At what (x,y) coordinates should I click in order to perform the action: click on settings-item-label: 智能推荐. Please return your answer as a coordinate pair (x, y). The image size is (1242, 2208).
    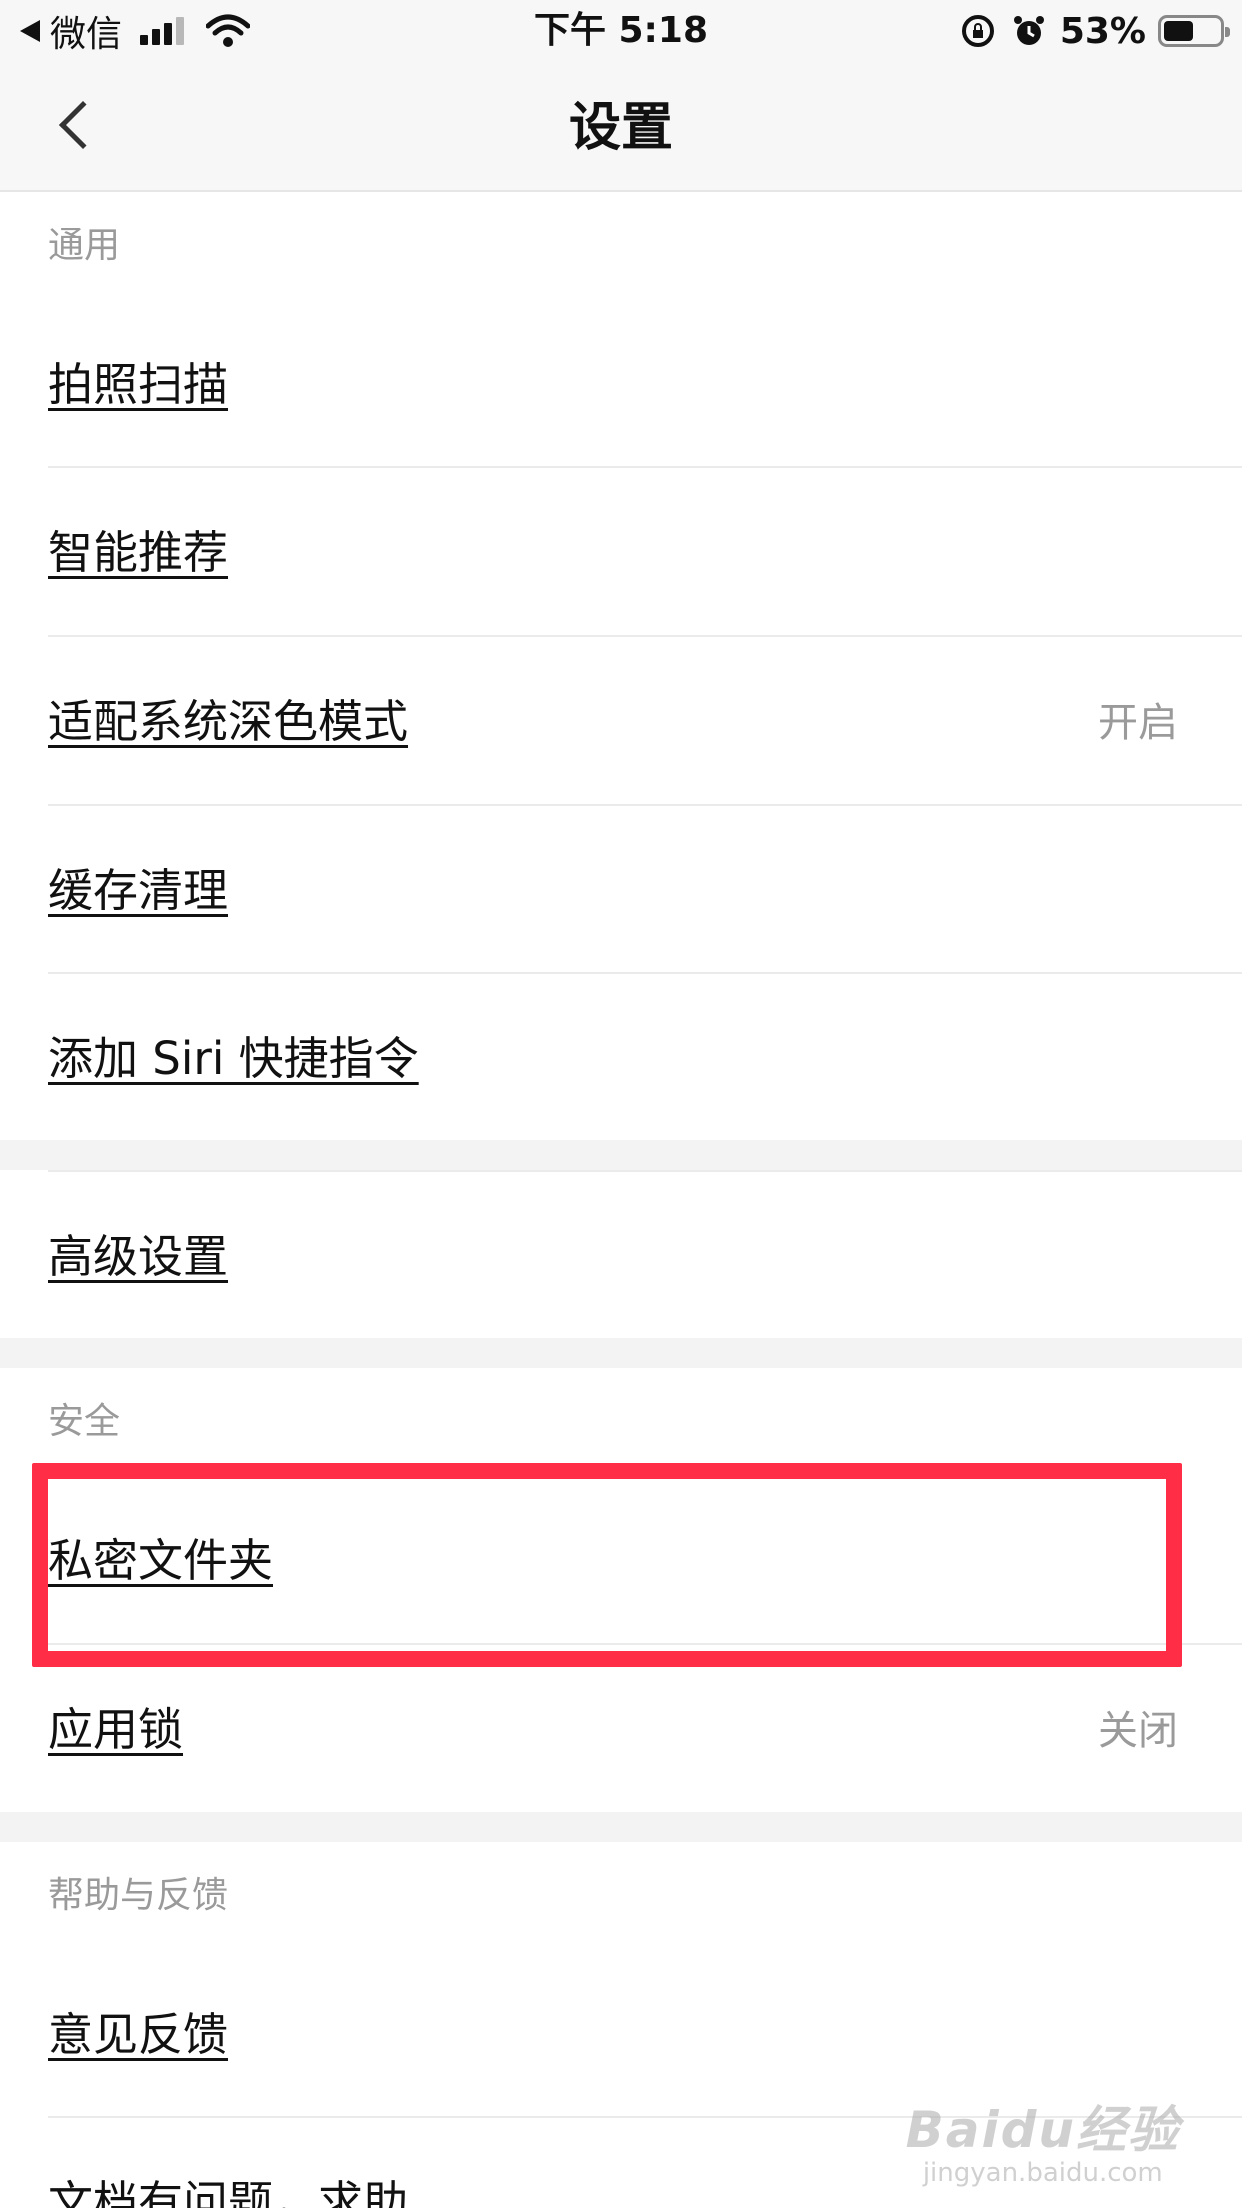
    Looking at the image, I should click on (138, 552).